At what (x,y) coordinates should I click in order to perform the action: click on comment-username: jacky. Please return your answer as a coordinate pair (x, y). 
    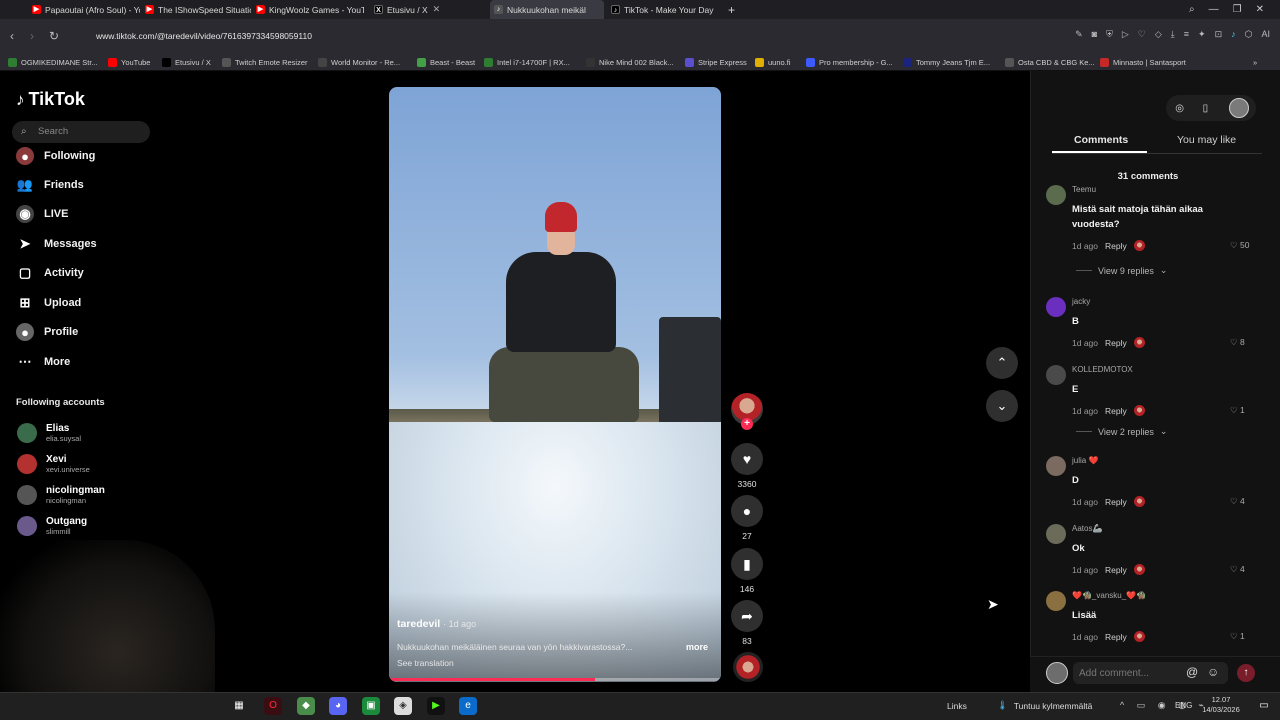
    Looking at the image, I should click on (1081, 301).